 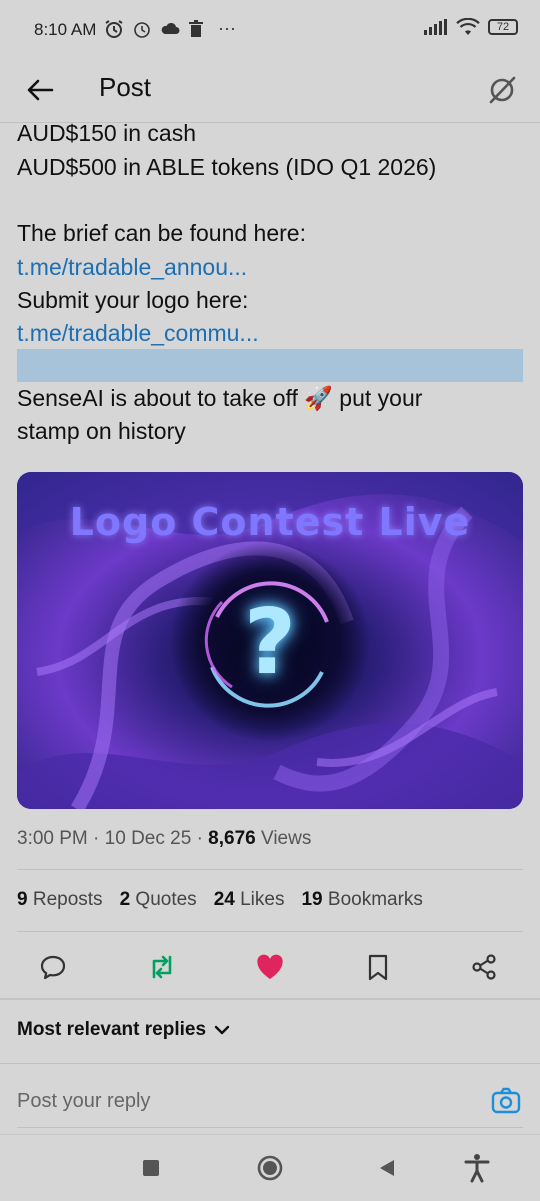 I want to click on share-button, so click(x=484, y=967).